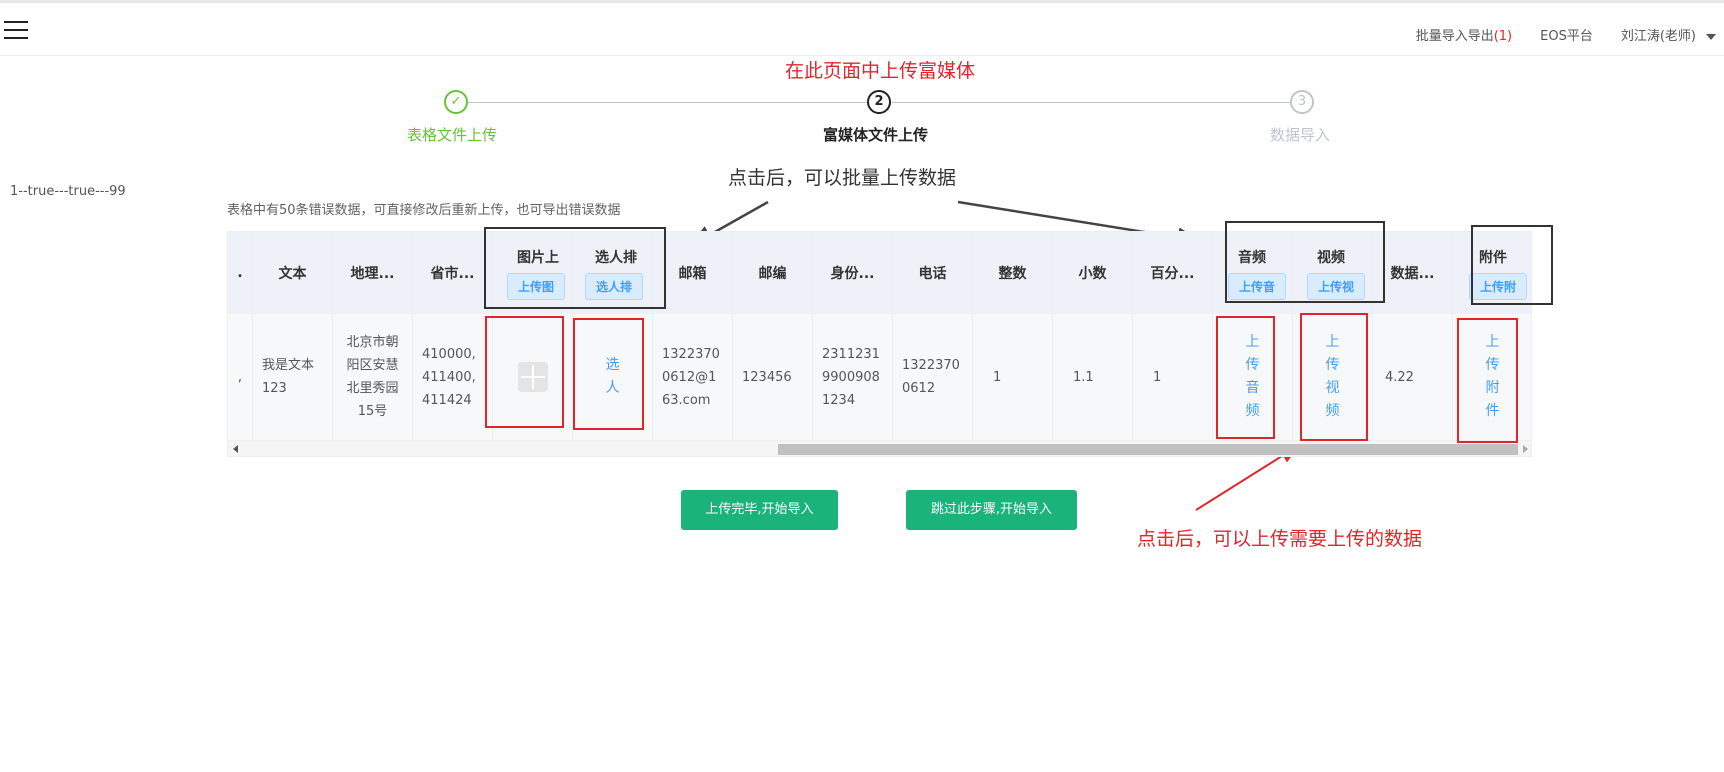 The width and height of the screenshot is (1724, 772). What do you see at coordinates (933, 273) in the screenshot?
I see `col-header-phone: 电话` at bounding box center [933, 273].